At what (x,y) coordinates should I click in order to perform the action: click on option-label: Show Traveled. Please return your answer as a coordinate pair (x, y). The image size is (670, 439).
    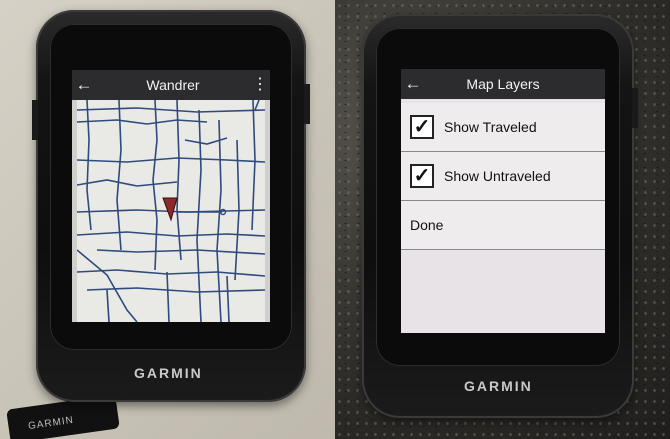
    Looking at the image, I should click on (490, 127).